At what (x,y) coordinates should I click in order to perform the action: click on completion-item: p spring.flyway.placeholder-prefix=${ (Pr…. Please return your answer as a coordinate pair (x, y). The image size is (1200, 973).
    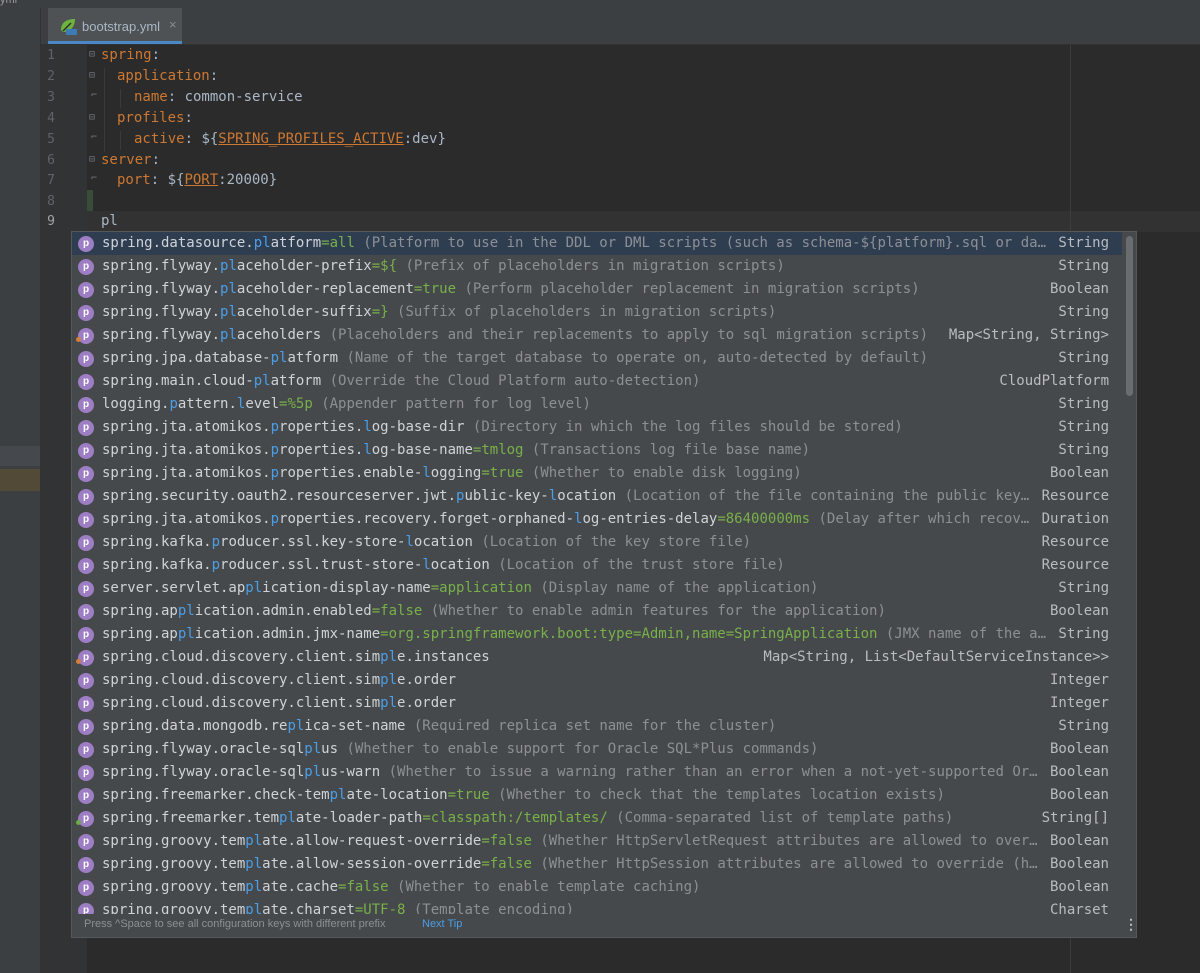
    Looking at the image, I should click on (597, 266).